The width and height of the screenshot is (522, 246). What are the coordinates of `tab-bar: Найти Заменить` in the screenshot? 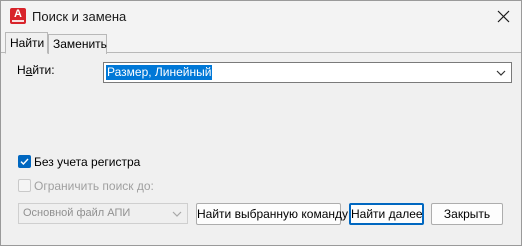 It's located at (261, 43).